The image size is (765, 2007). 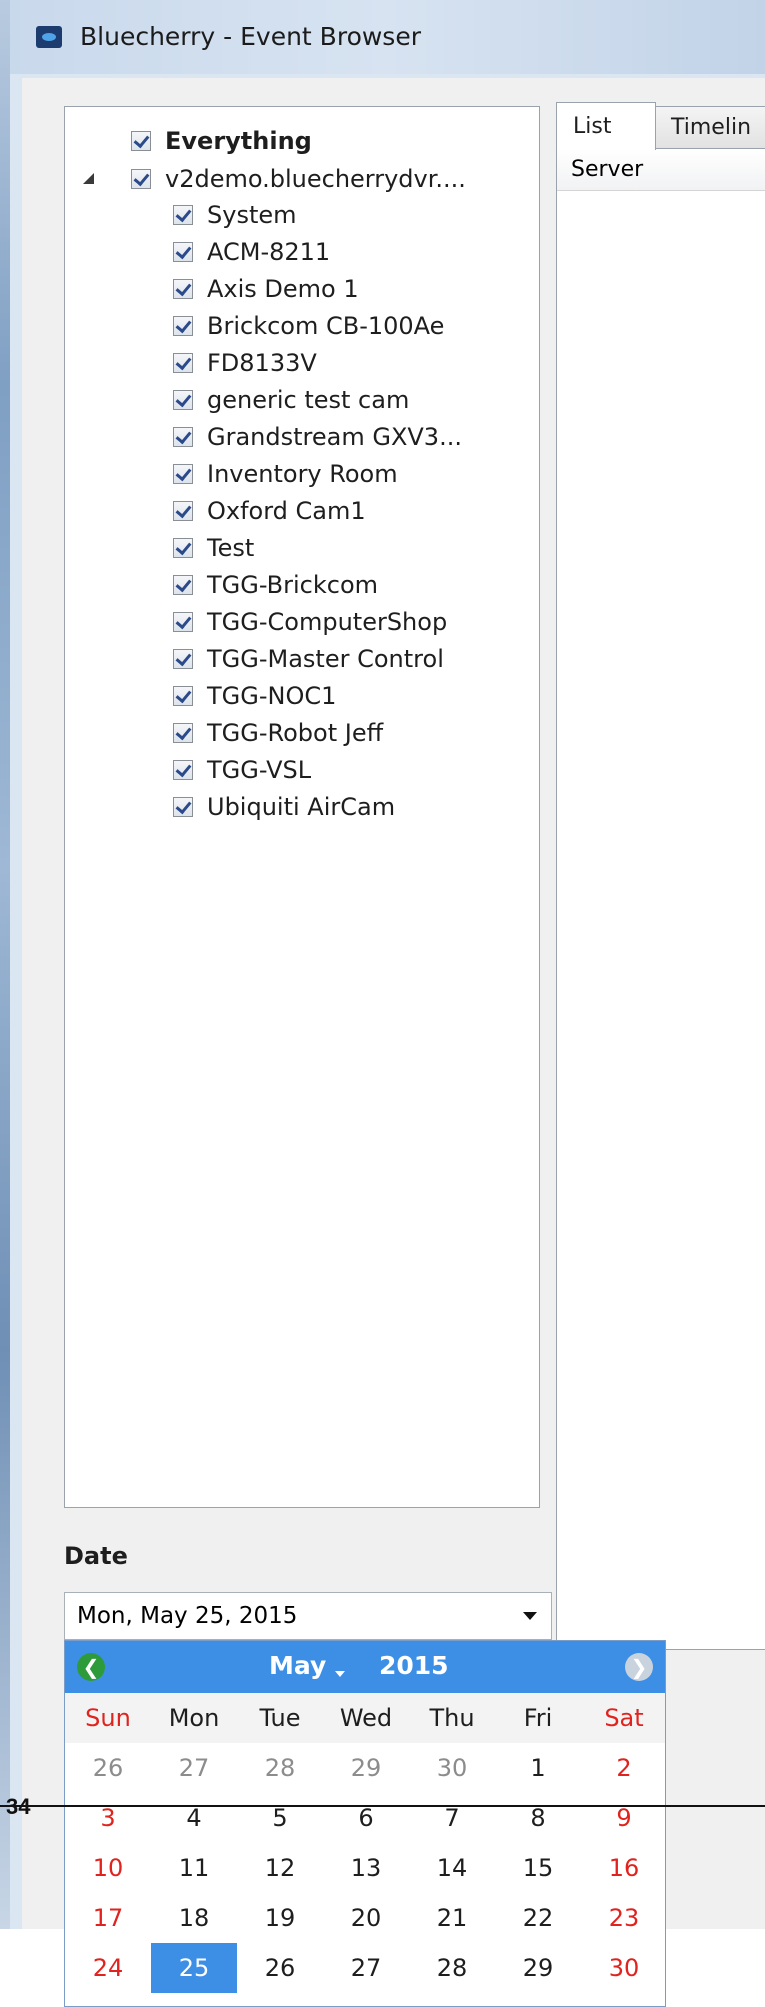 I want to click on calendar-day: 21, so click(x=452, y=1918).